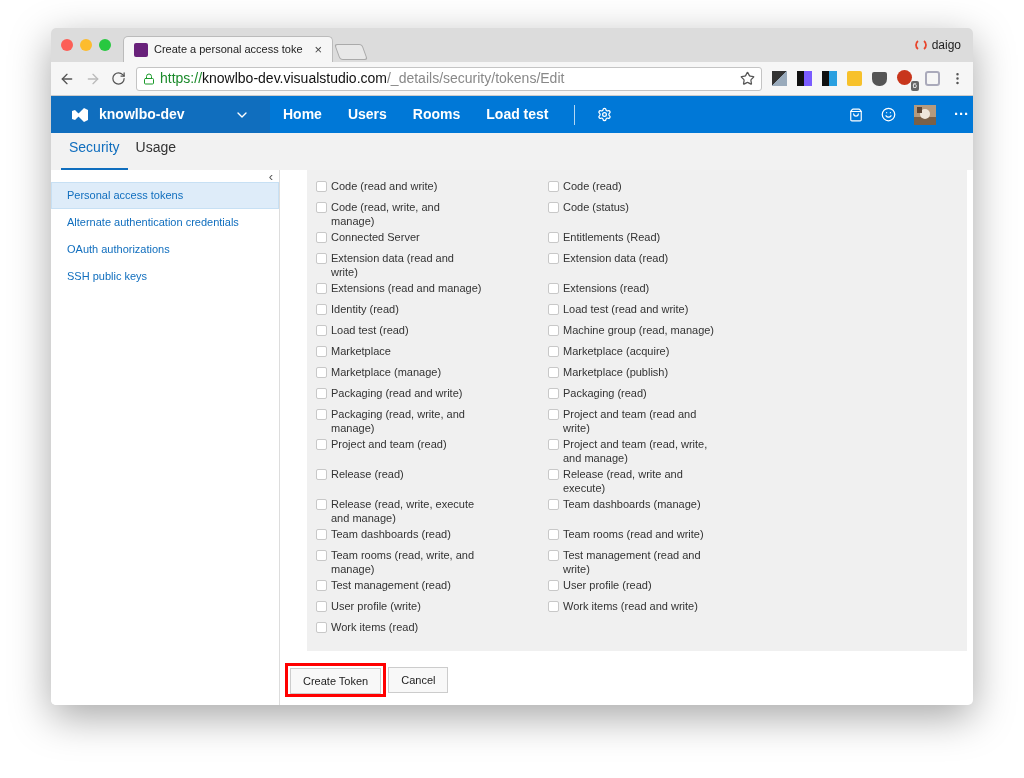 The image size is (1024, 778). I want to click on nav-link: Rooms, so click(436, 114).